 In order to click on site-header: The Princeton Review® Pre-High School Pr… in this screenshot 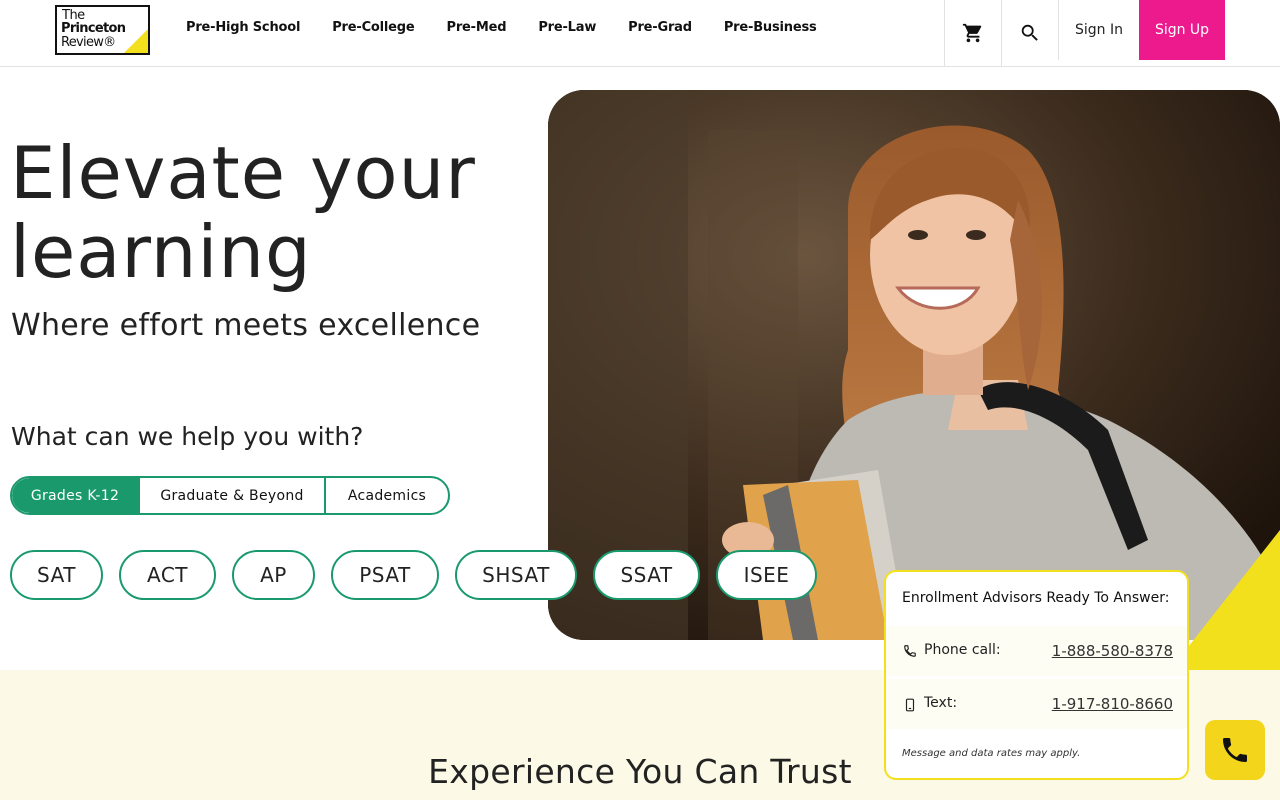, I will do `click(640, 33)`.